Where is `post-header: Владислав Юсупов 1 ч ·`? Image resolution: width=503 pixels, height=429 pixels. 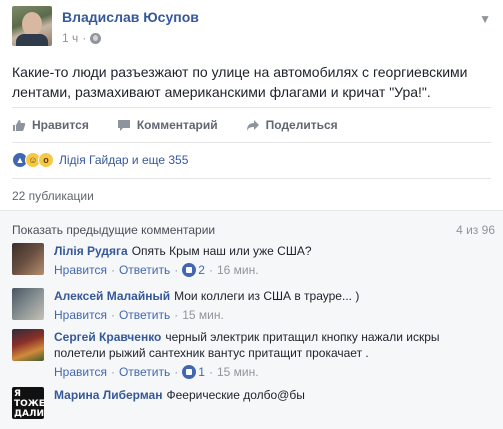
post-header: Владислав Юсупов 1 ч · is located at coordinates (105, 27).